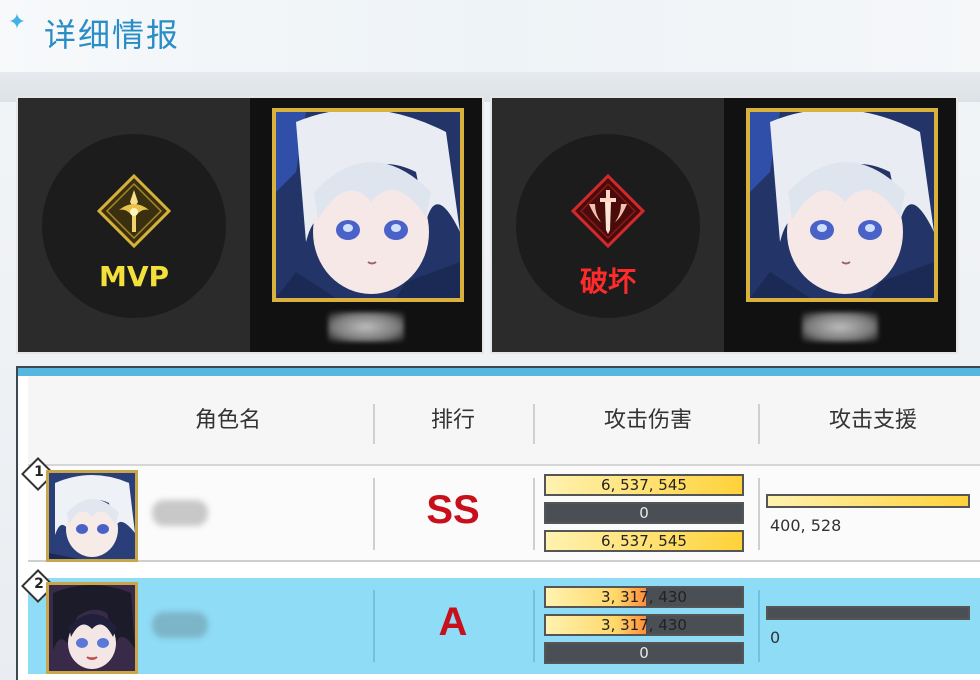 The height and width of the screenshot is (680, 980). Describe the element at coordinates (134, 211) in the screenshot. I see `mvp-emblem-icon` at that location.